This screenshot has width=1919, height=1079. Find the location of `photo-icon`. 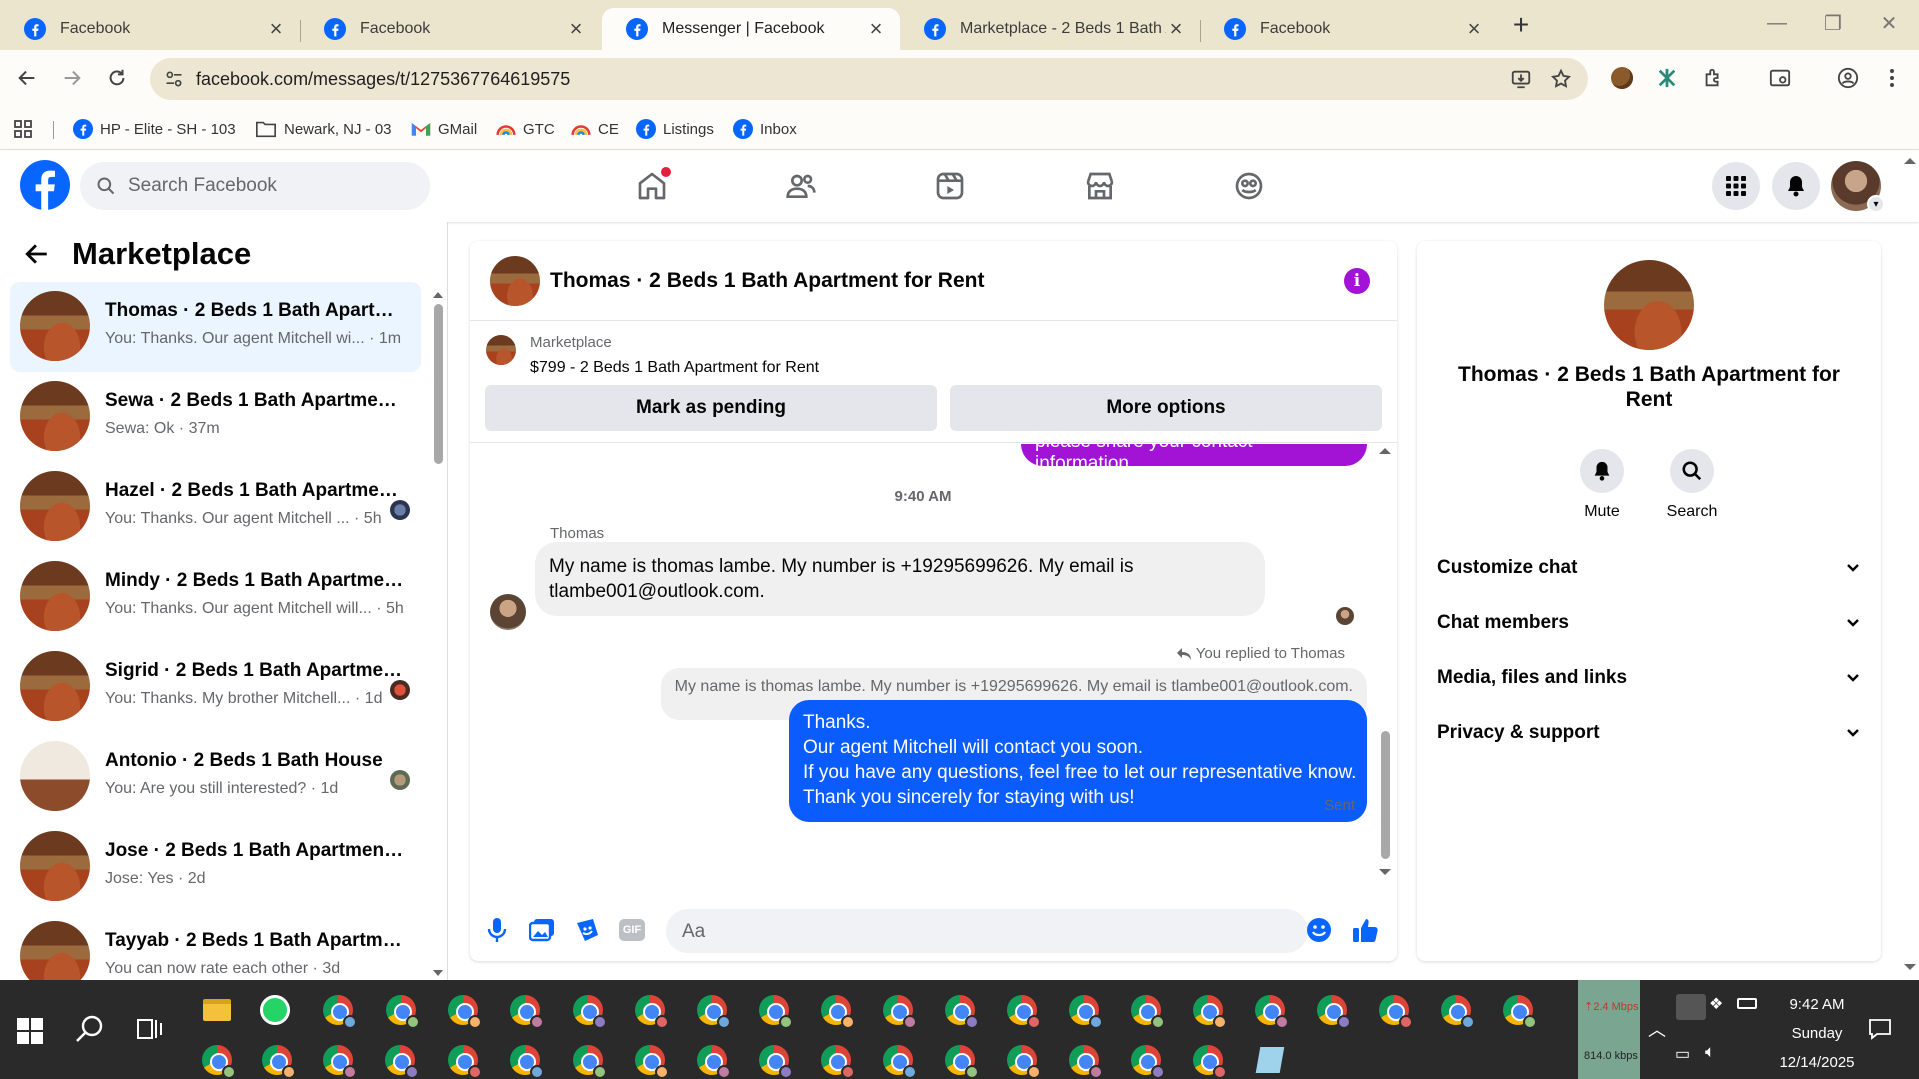

photo-icon is located at coordinates (542, 930).